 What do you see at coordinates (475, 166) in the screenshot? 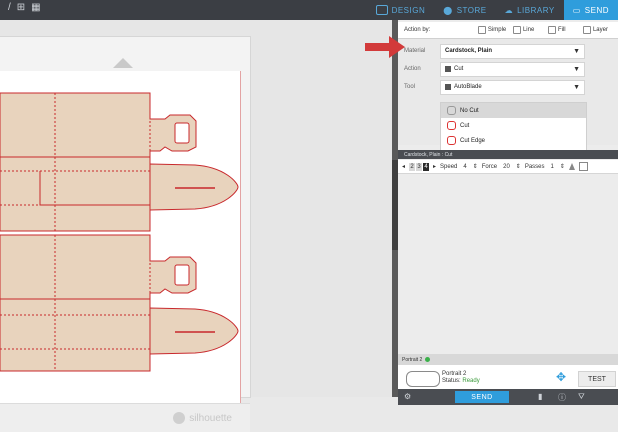
I see `speed-stepper-icon: ⇕` at bounding box center [475, 166].